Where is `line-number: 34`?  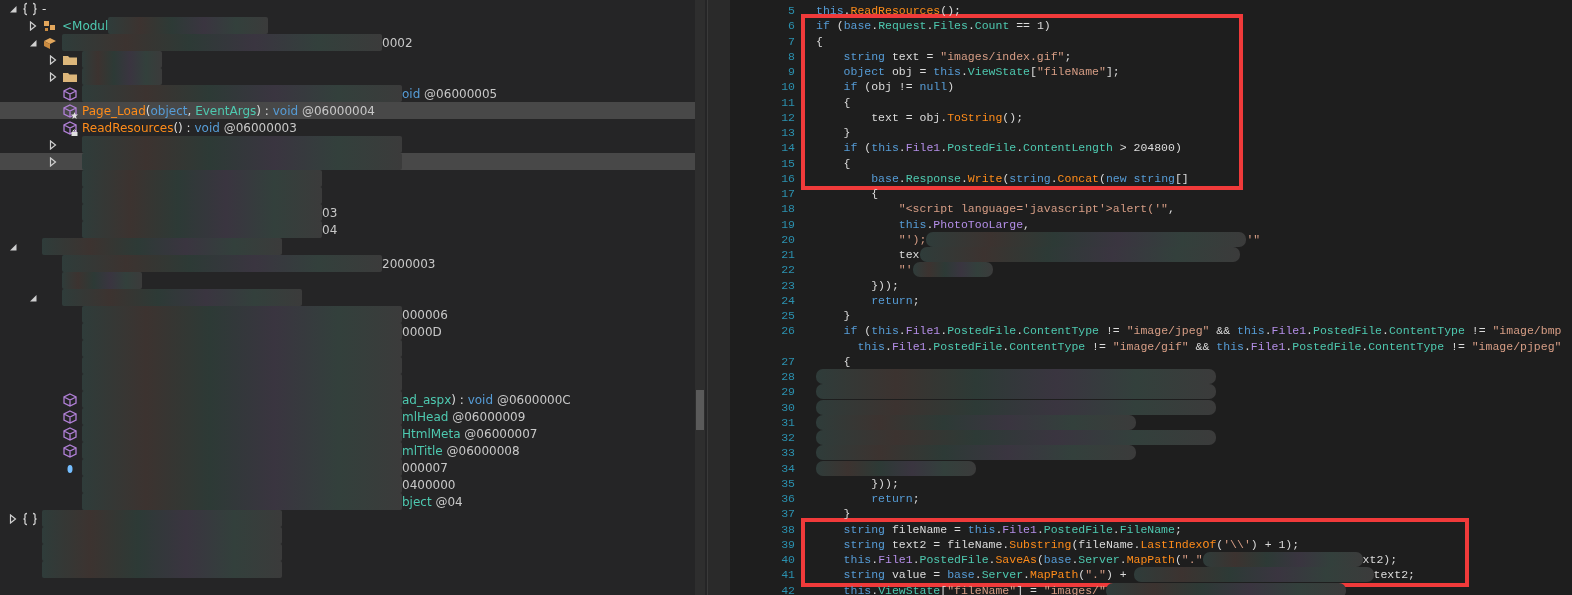 line-number: 34 is located at coordinates (788, 468).